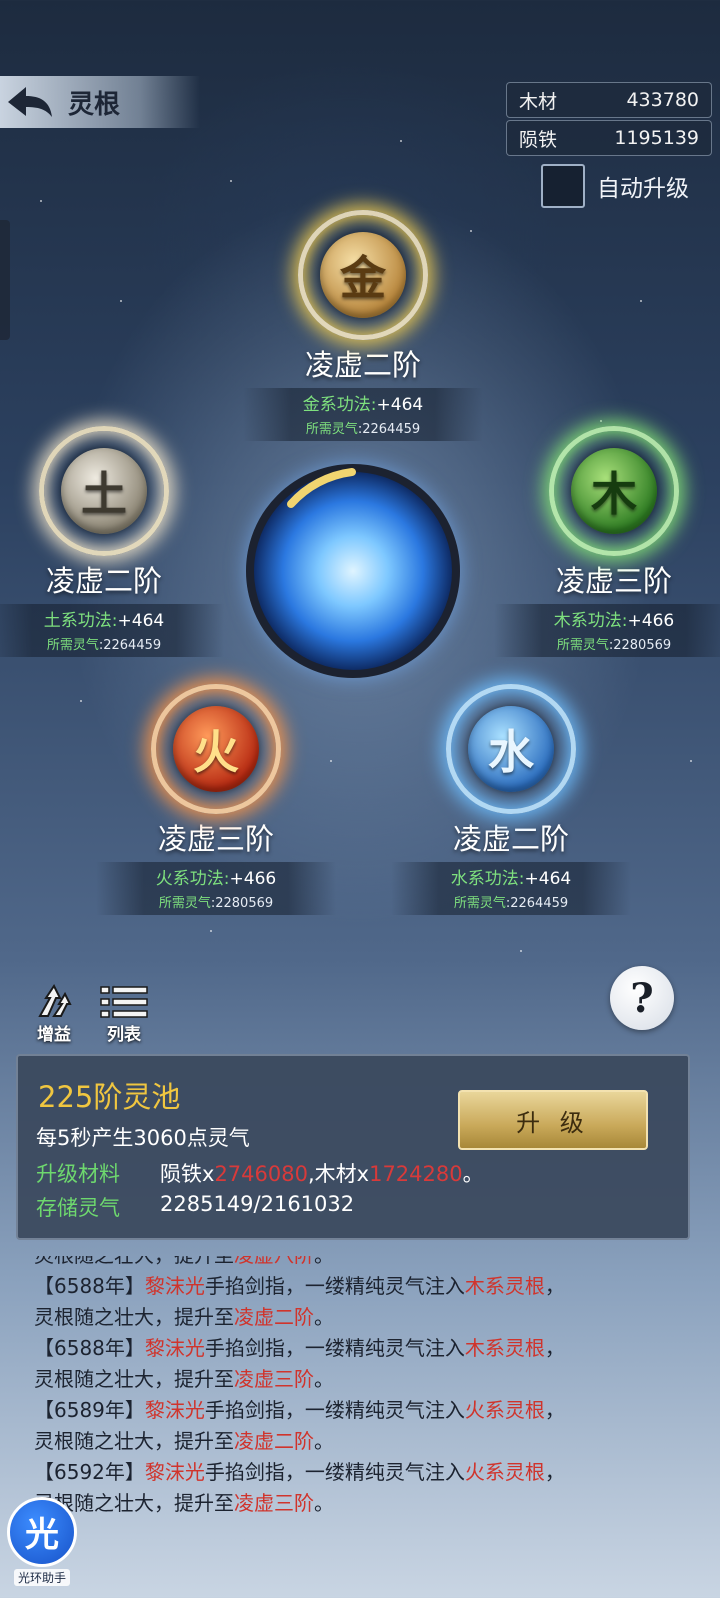 The image size is (720, 1598). I want to click on water-orb: 水, so click(511, 749).